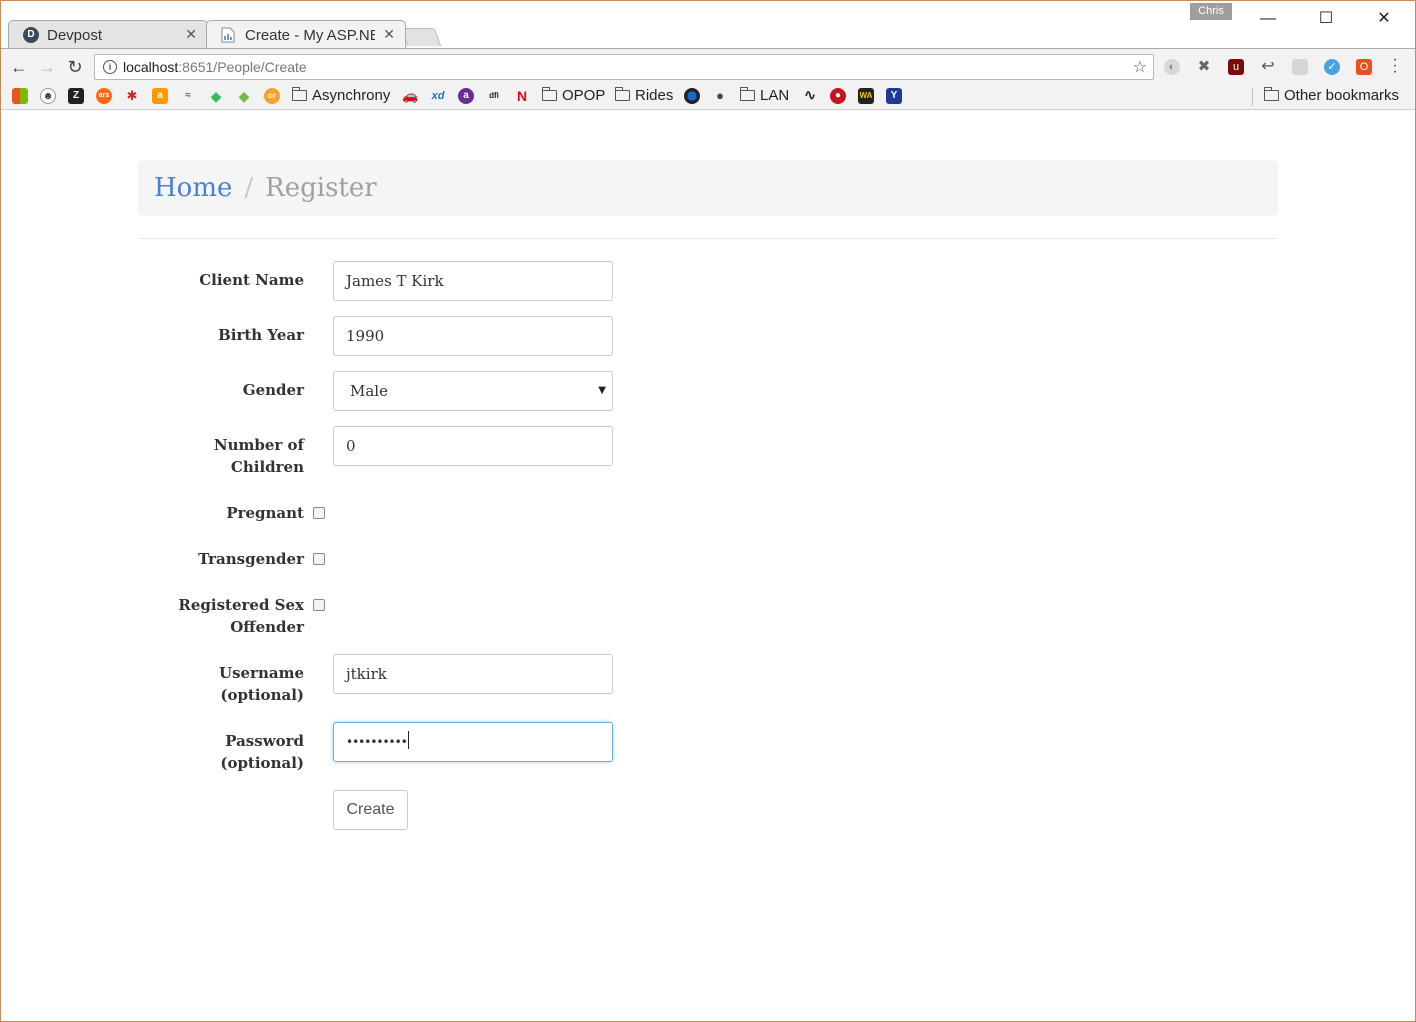  I want to click on new-tab-button, so click(421, 37).